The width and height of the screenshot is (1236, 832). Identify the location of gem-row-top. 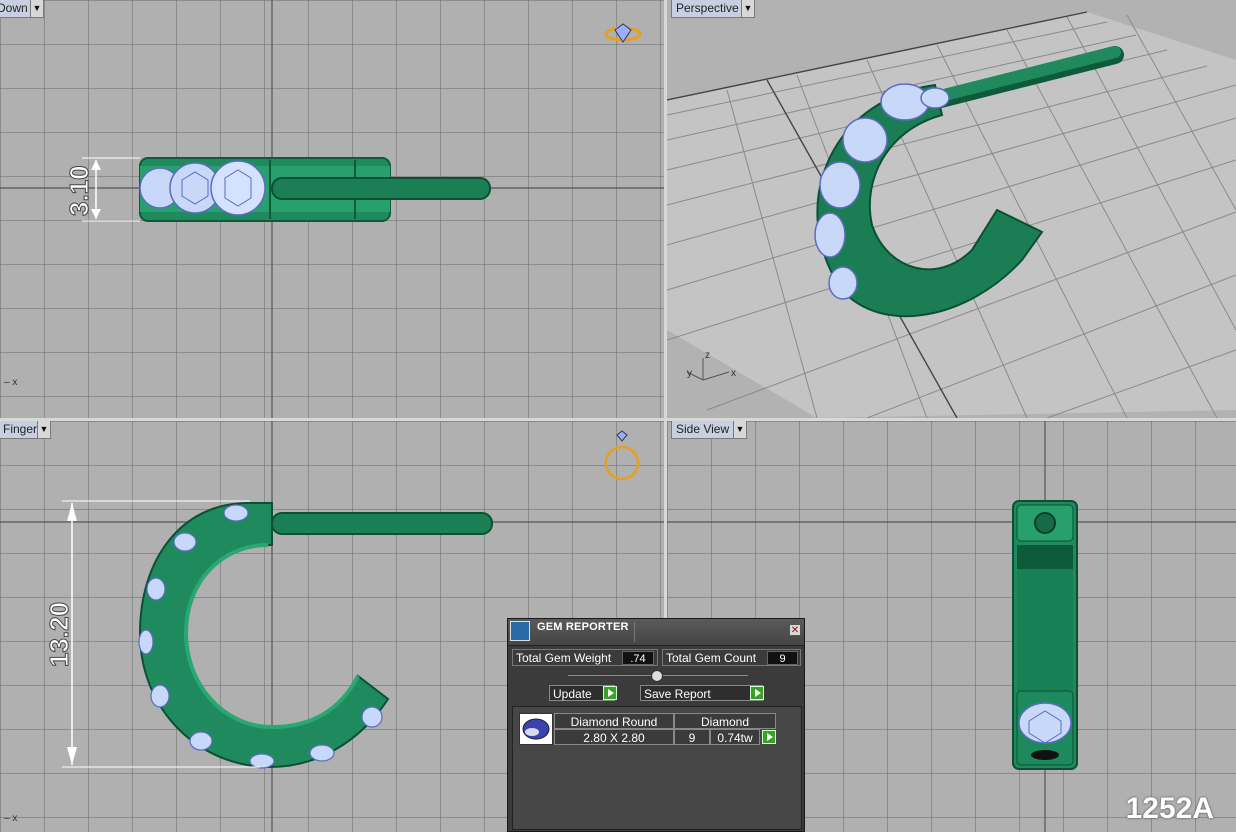
(202, 188).